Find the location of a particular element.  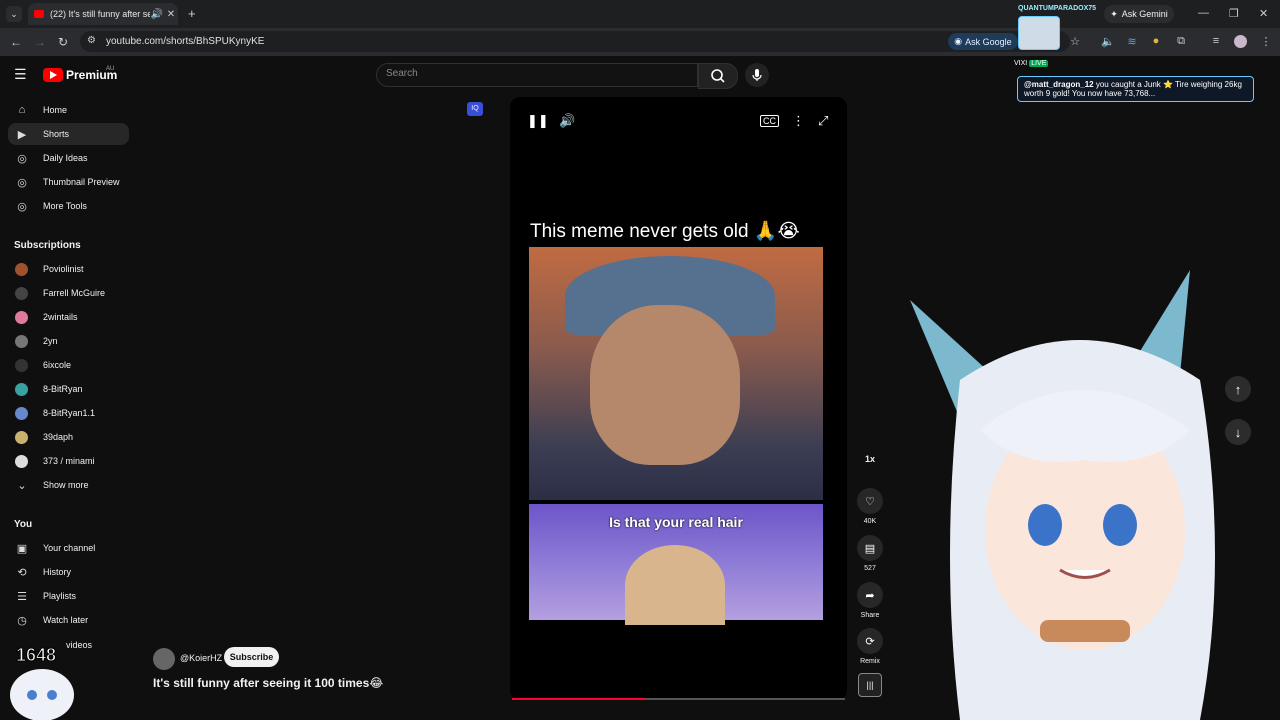

back-icon: ← is located at coordinates (16, 42).